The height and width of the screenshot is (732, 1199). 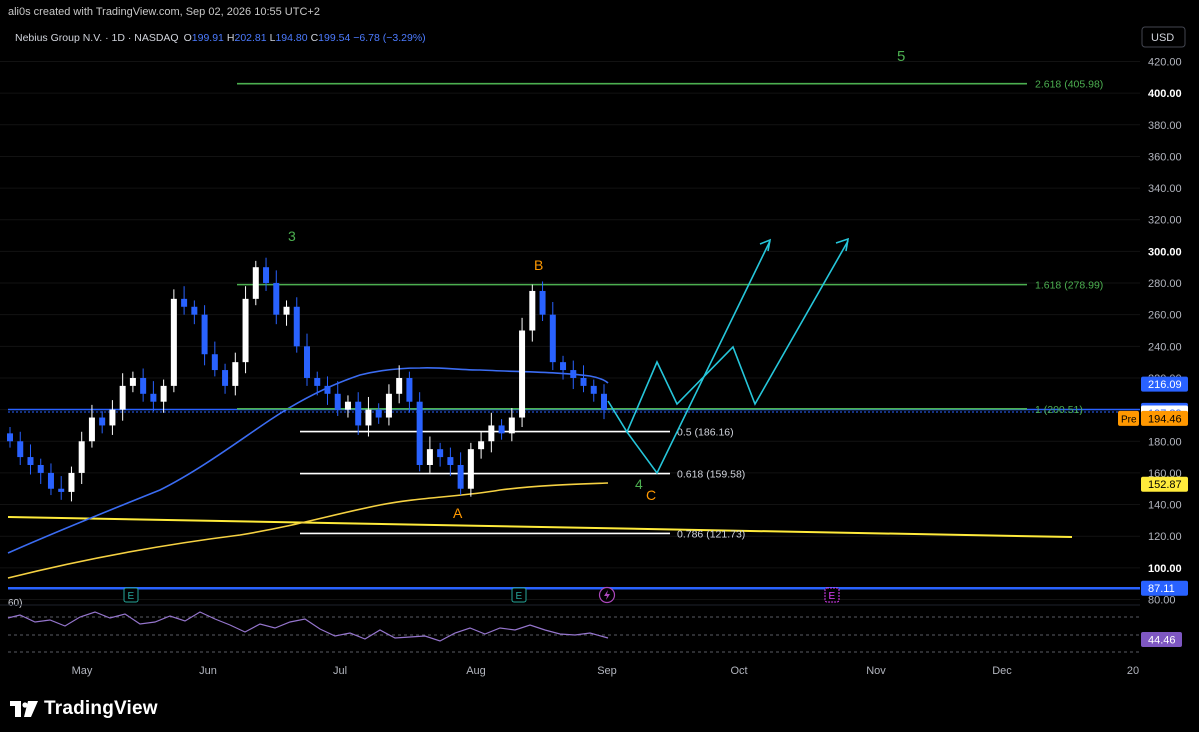 What do you see at coordinates (1165, 126) in the screenshot?
I see `price-axis-label: 380.00` at bounding box center [1165, 126].